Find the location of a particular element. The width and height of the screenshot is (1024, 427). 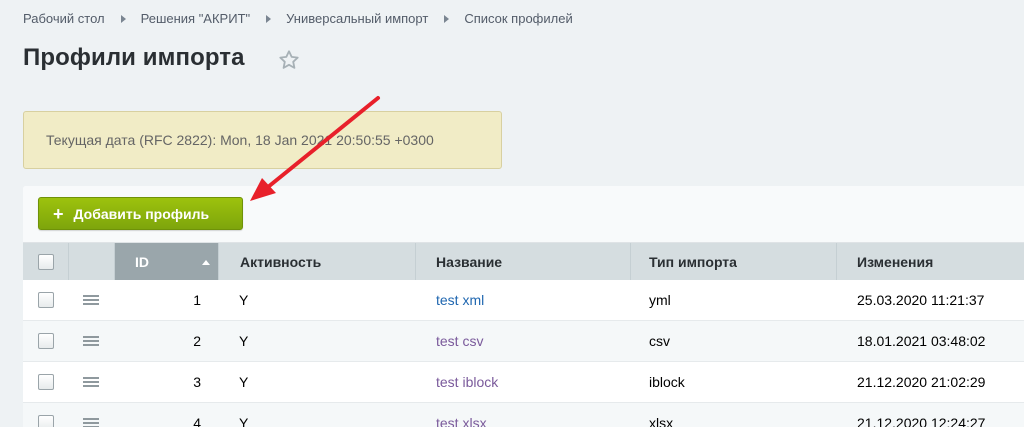

table-row: 4 Y test xlsx xlsx 21.12.2020 12:24:27 is located at coordinates (523, 415).